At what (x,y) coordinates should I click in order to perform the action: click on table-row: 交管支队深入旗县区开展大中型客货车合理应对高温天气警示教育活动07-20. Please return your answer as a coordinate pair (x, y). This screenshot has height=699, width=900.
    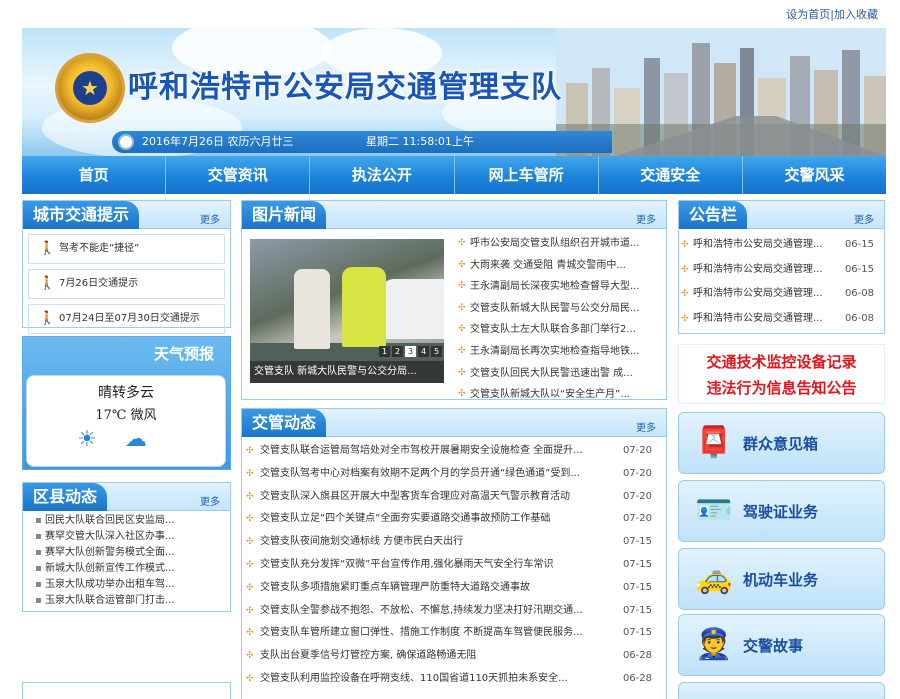
    Looking at the image, I should click on (454, 497).